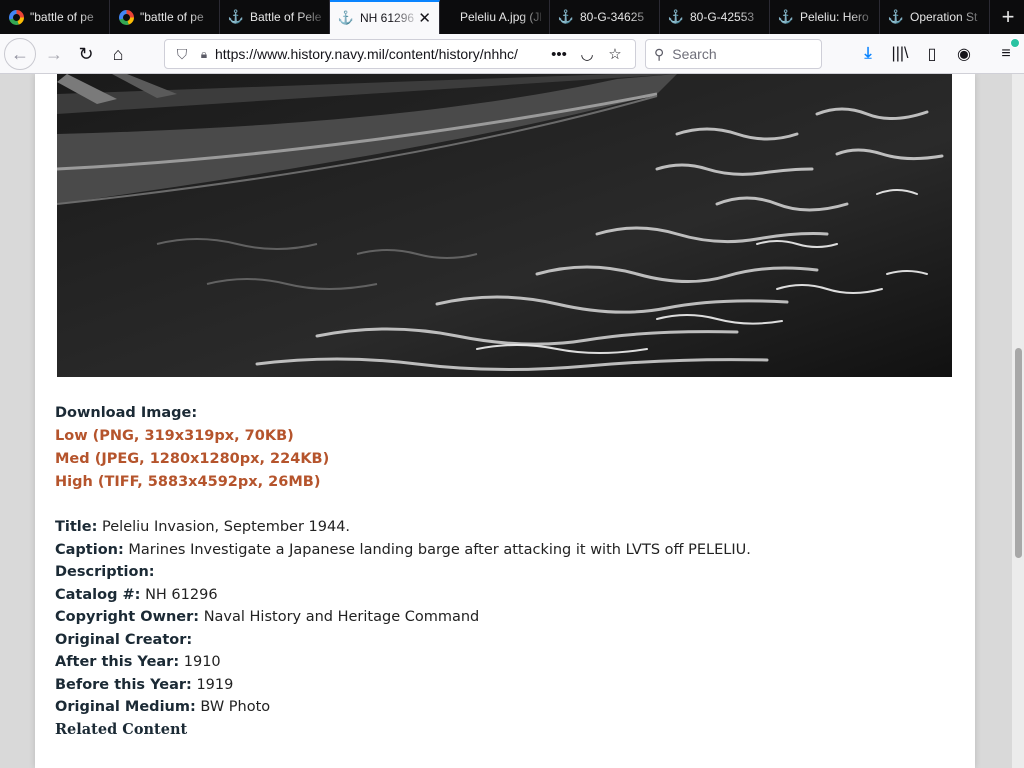 This screenshot has height=768, width=1024. I want to click on tab-5: ⚓ 80-G-34625, so click(605, 17).